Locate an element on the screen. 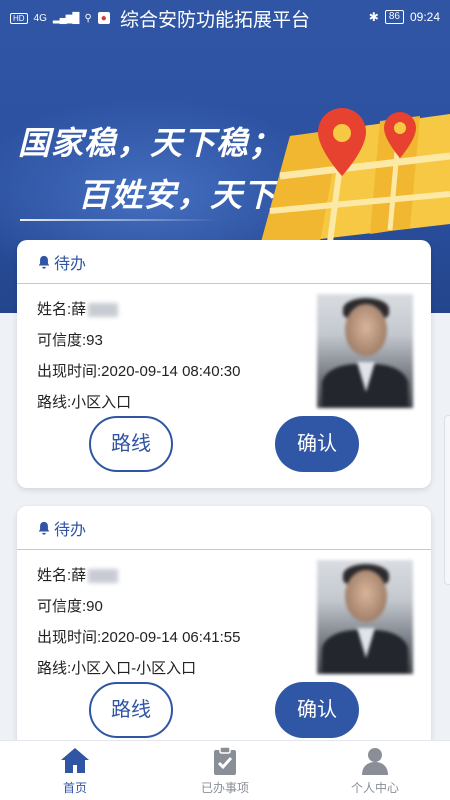 The height and width of the screenshot is (800, 450). nav-item-home: 首页 is located at coordinates (75, 770).